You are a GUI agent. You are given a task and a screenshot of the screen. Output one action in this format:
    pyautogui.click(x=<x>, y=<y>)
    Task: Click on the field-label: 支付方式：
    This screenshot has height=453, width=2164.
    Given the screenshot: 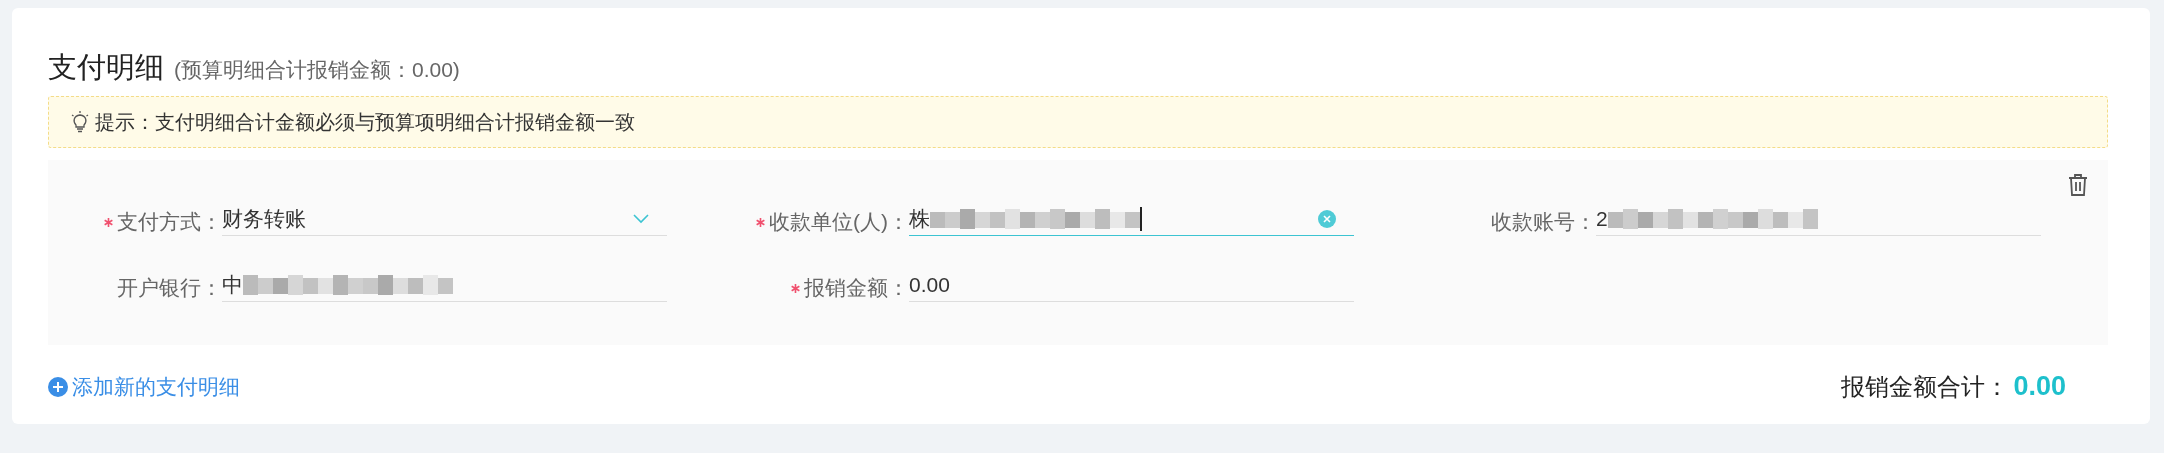 What is the action you would take?
    pyautogui.click(x=169, y=222)
    